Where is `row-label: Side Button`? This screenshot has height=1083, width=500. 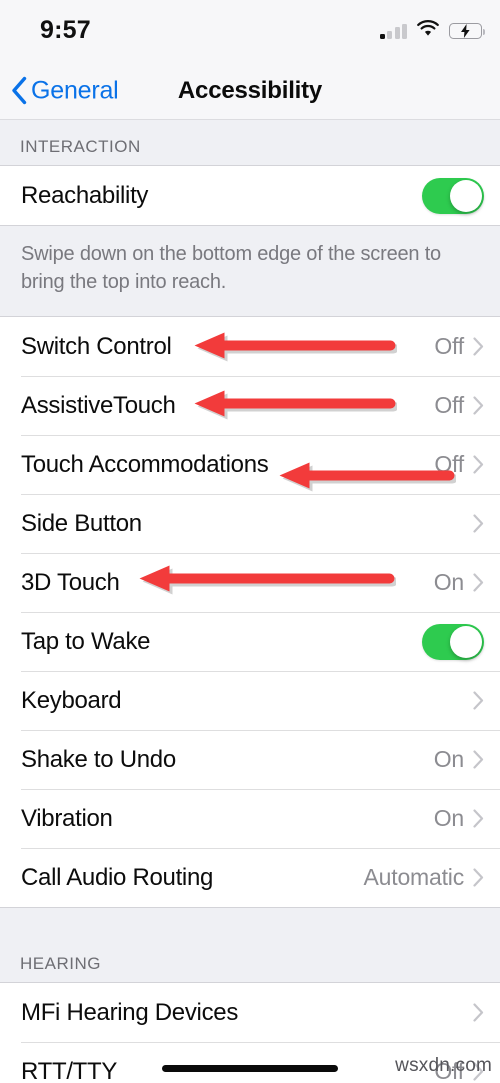 row-label: Side Button is located at coordinates (81, 523).